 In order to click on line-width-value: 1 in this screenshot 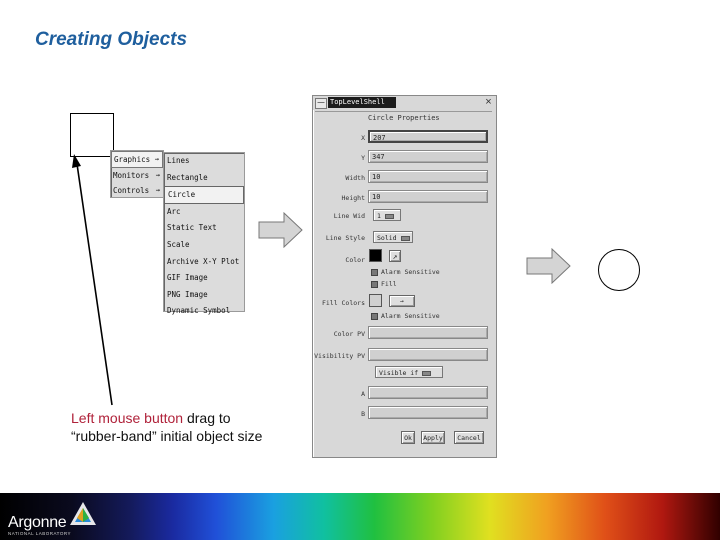, I will do `click(379, 216)`.